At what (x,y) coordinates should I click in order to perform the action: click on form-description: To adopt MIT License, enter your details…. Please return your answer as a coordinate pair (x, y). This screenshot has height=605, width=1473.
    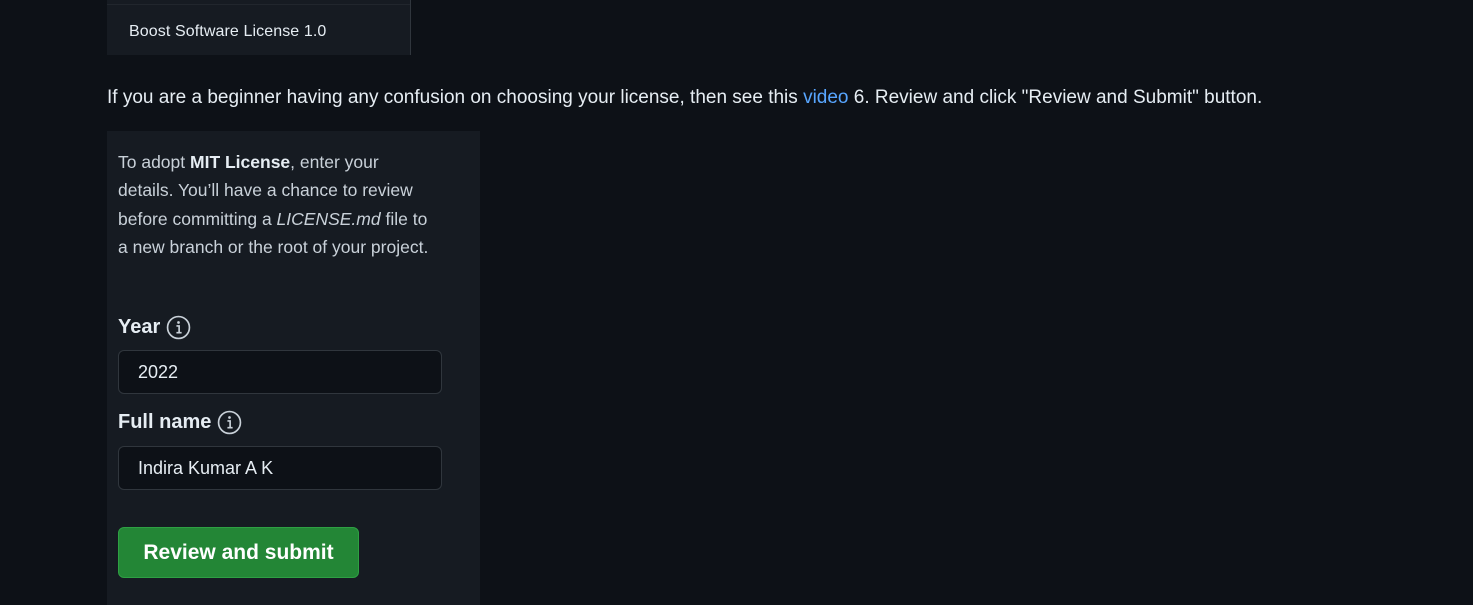
    Looking at the image, I should click on (278, 204).